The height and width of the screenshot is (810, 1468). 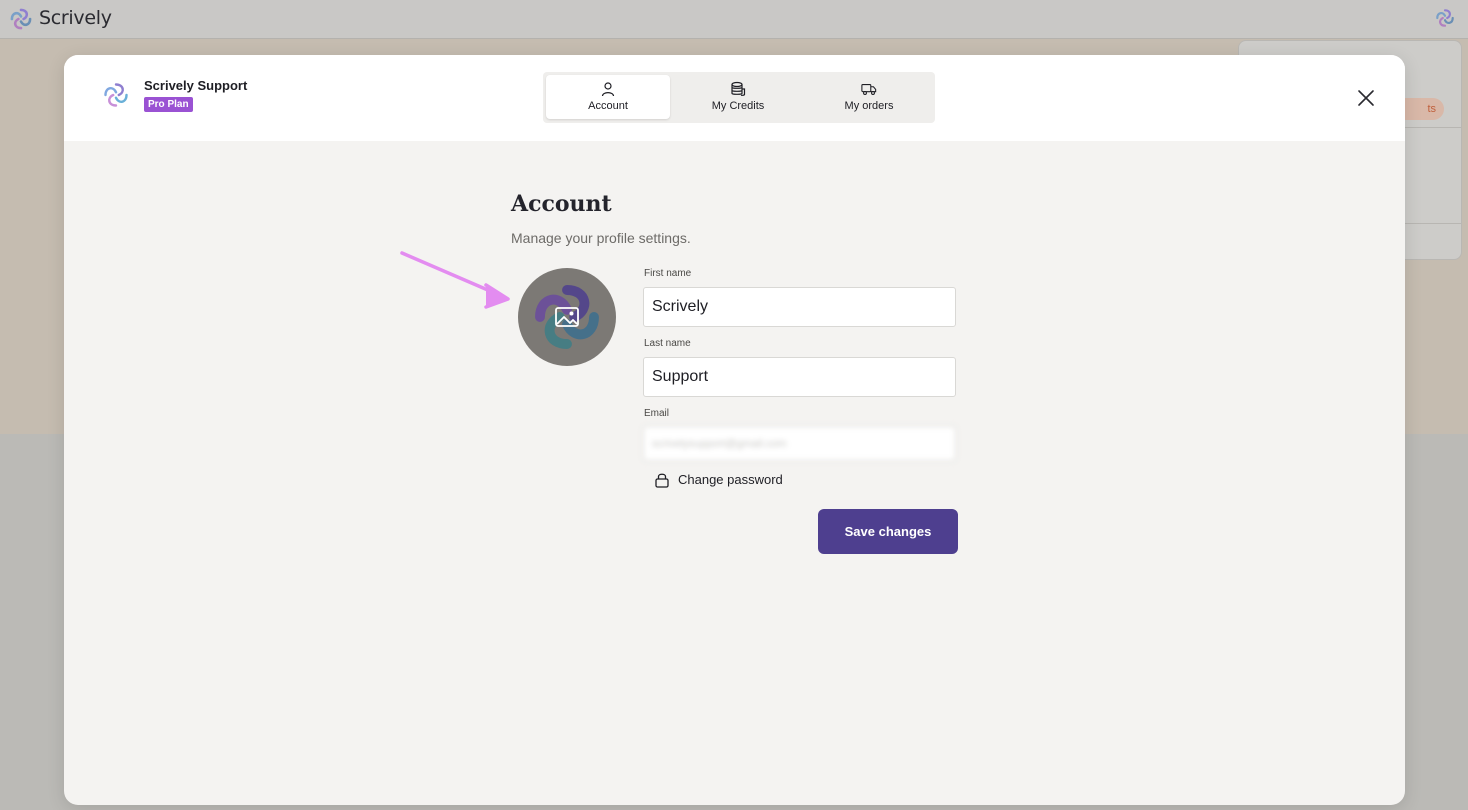 I want to click on user-avatar-logo-icon, so click(x=116, y=95).